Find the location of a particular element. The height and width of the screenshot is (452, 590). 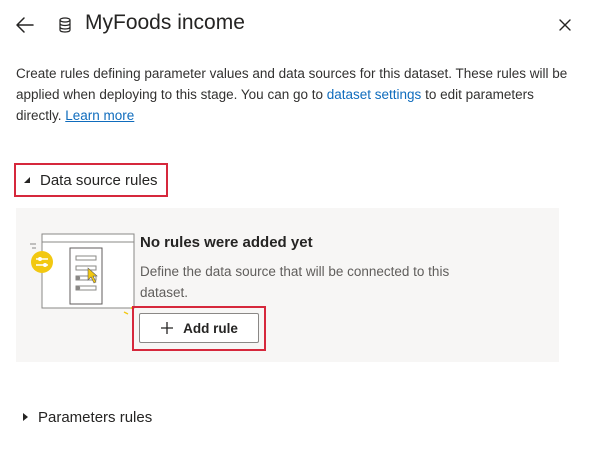

parameters-rules-toggle: Parameters rules is located at coordinates (86, 417).